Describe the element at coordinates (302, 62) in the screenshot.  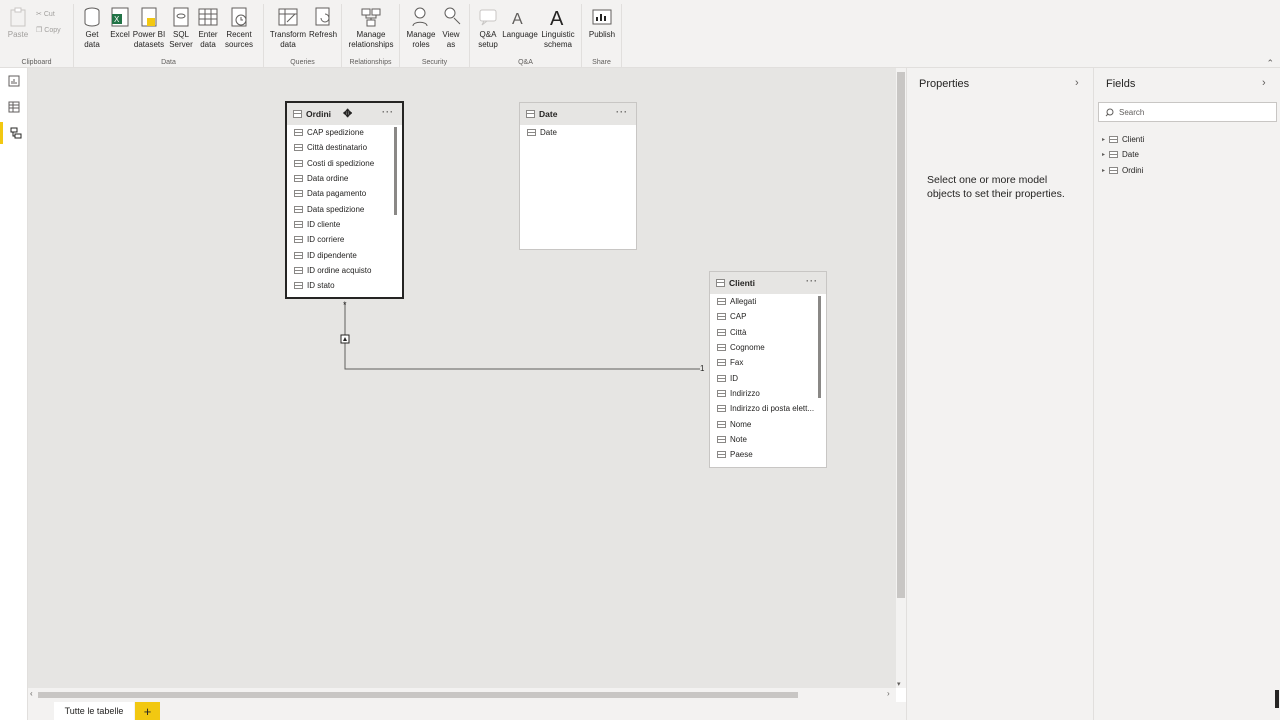
I see `group-label-queries: Queries` at that location.